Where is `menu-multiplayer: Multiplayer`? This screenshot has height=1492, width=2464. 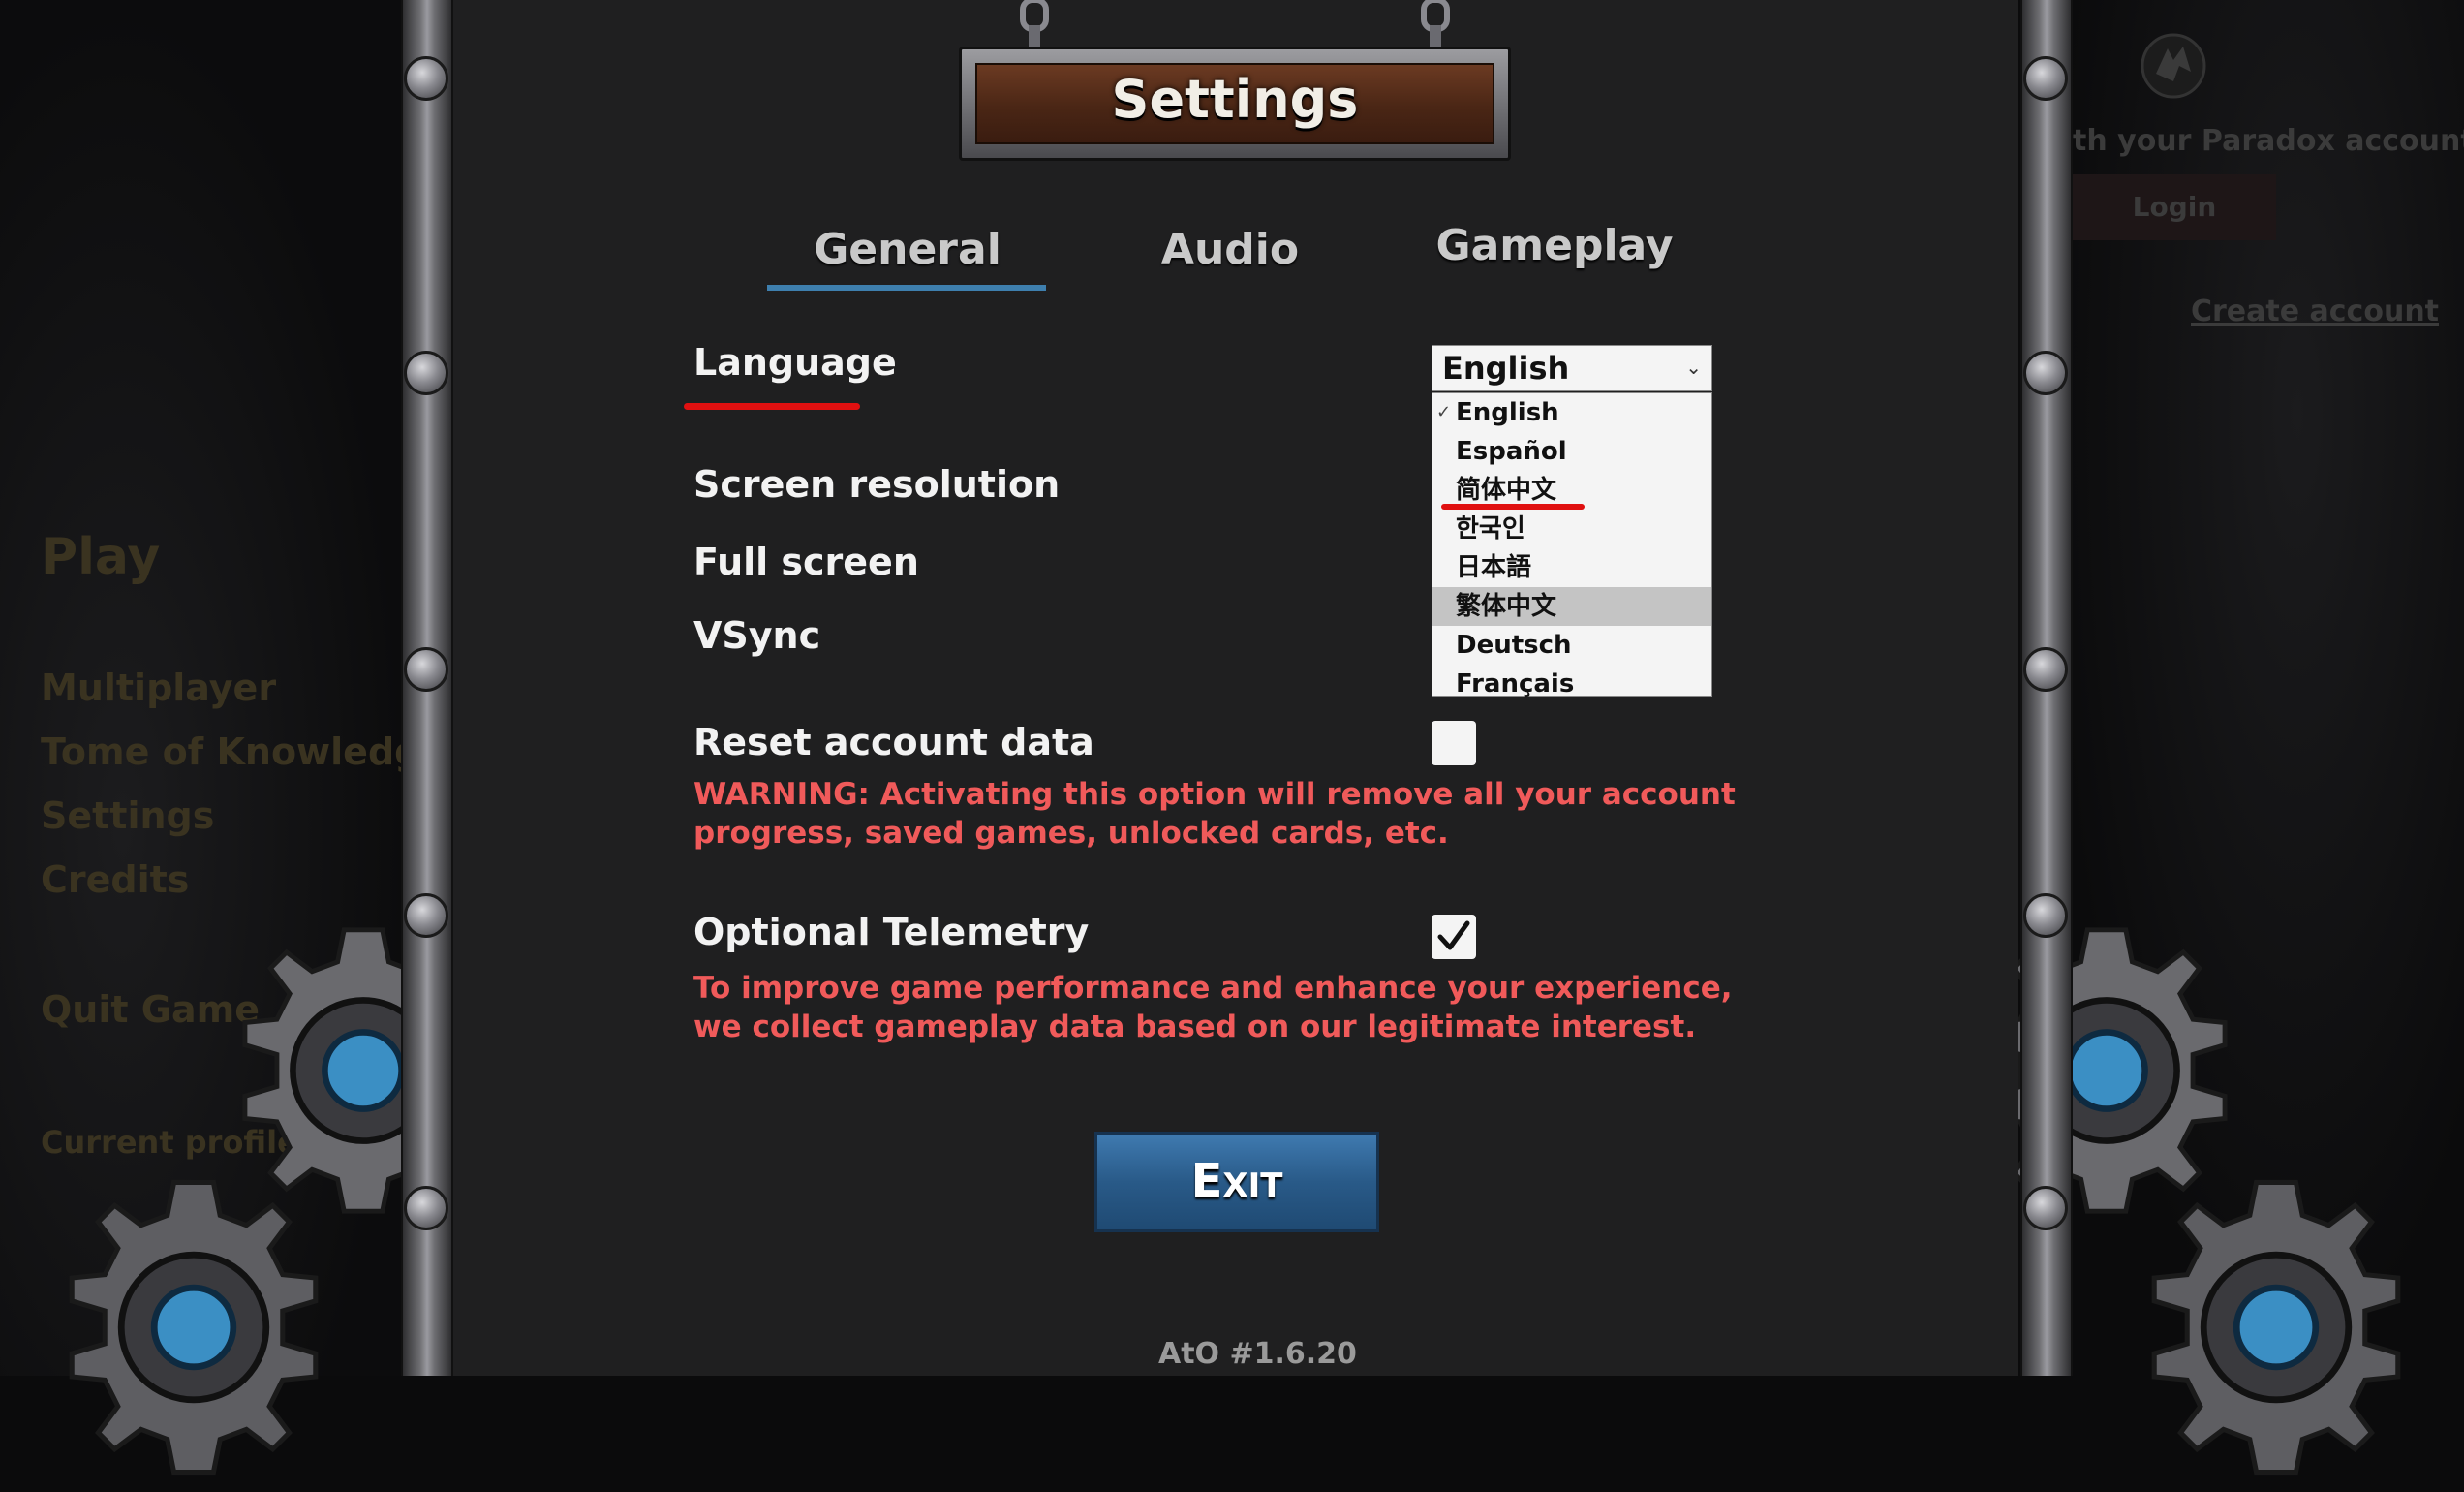 menu-multiplayer: Multiplayer is located at coordinates (158, 688).